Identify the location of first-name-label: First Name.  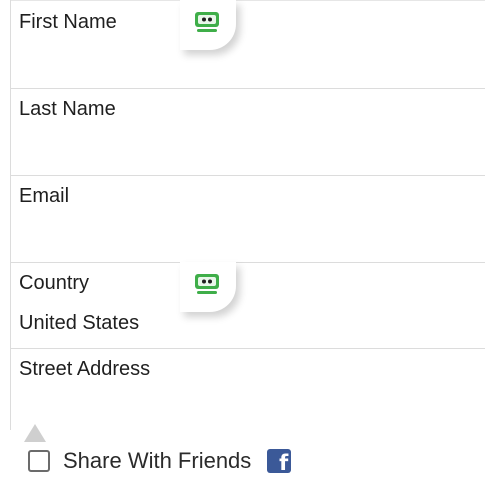
(68, 22).